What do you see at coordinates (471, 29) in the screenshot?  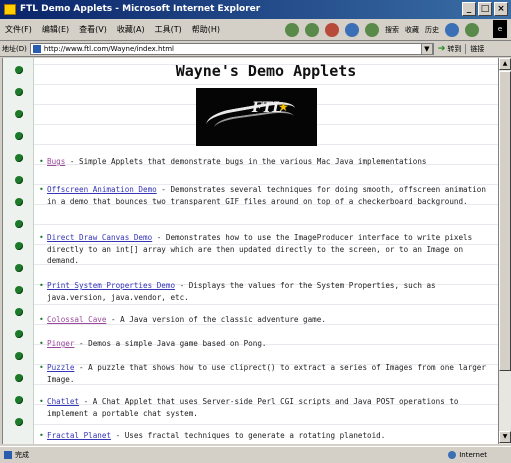 I see `print-icon` at bounding box center [471, 29].